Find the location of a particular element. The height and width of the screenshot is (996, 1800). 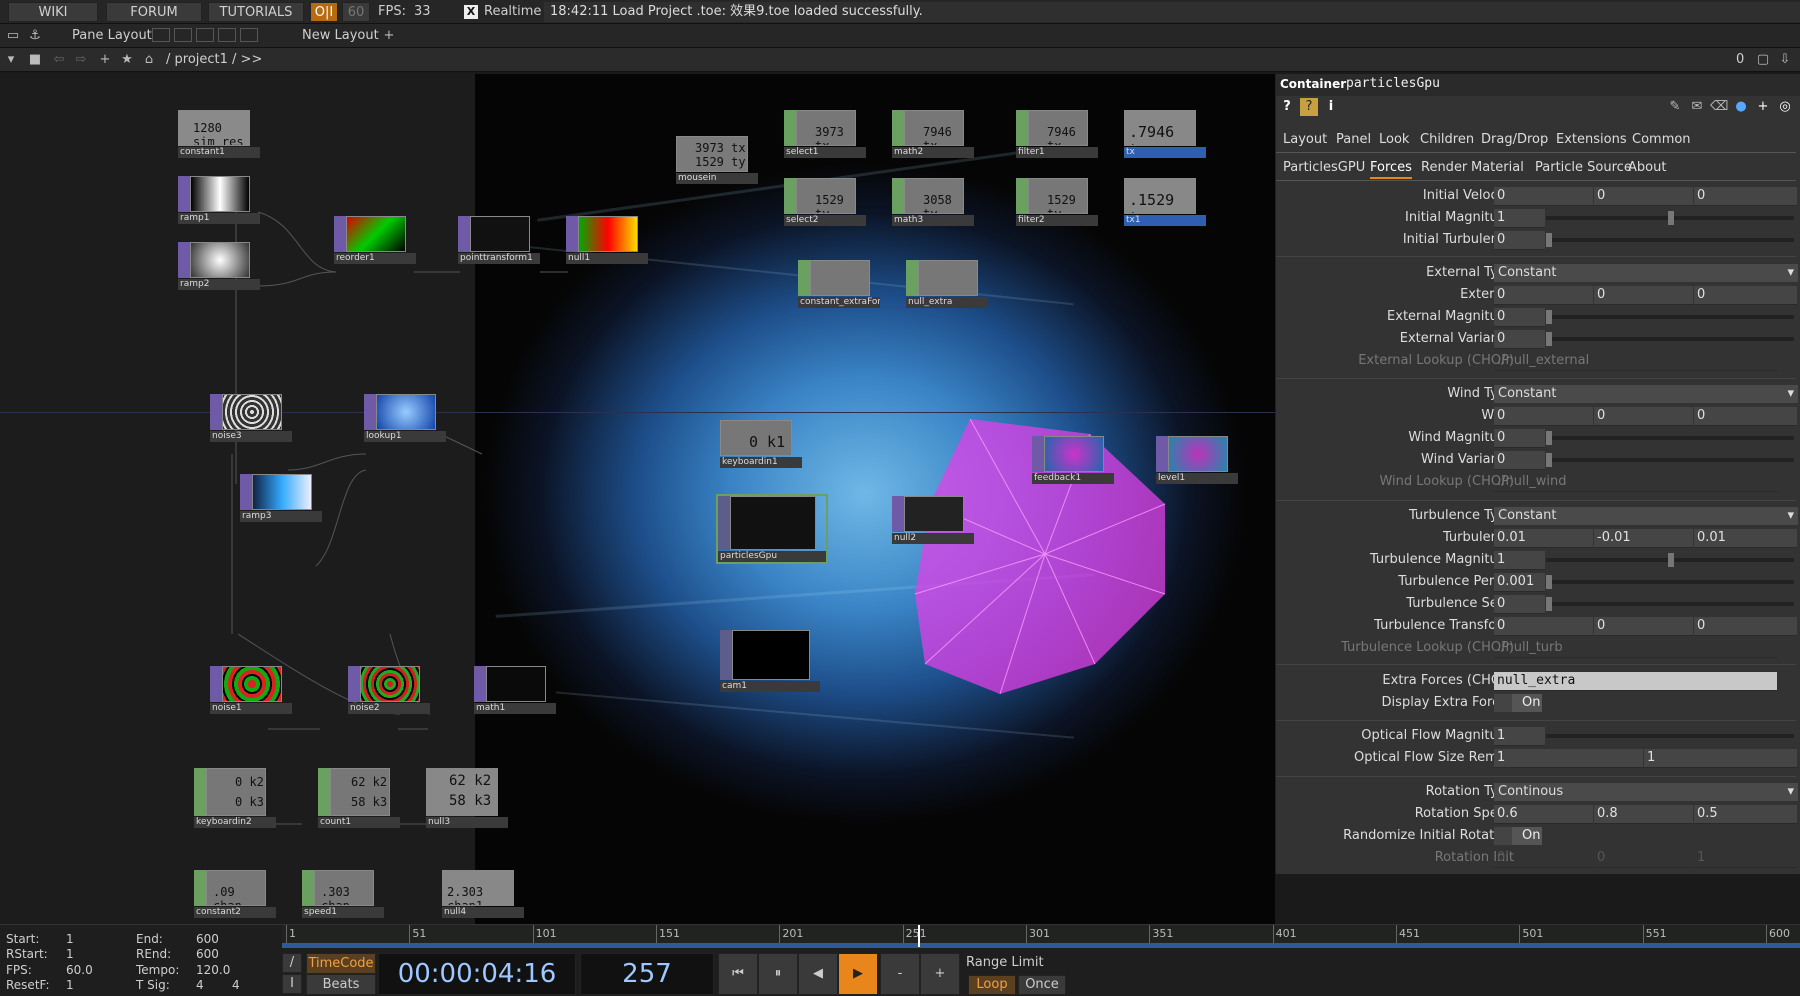

initial-turbulence-field: 0 is located at coordinates (1519, 240).